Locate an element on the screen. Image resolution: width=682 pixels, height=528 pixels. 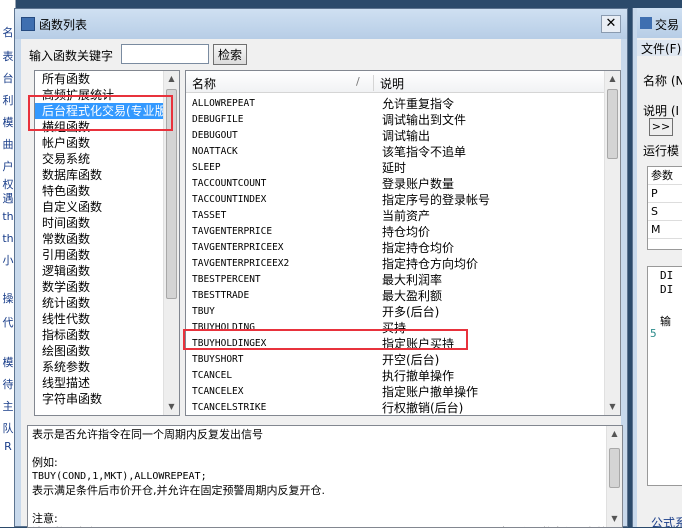
function-row: TBESTTRADE 最大盈利额 is located at coordinates (395, 296).